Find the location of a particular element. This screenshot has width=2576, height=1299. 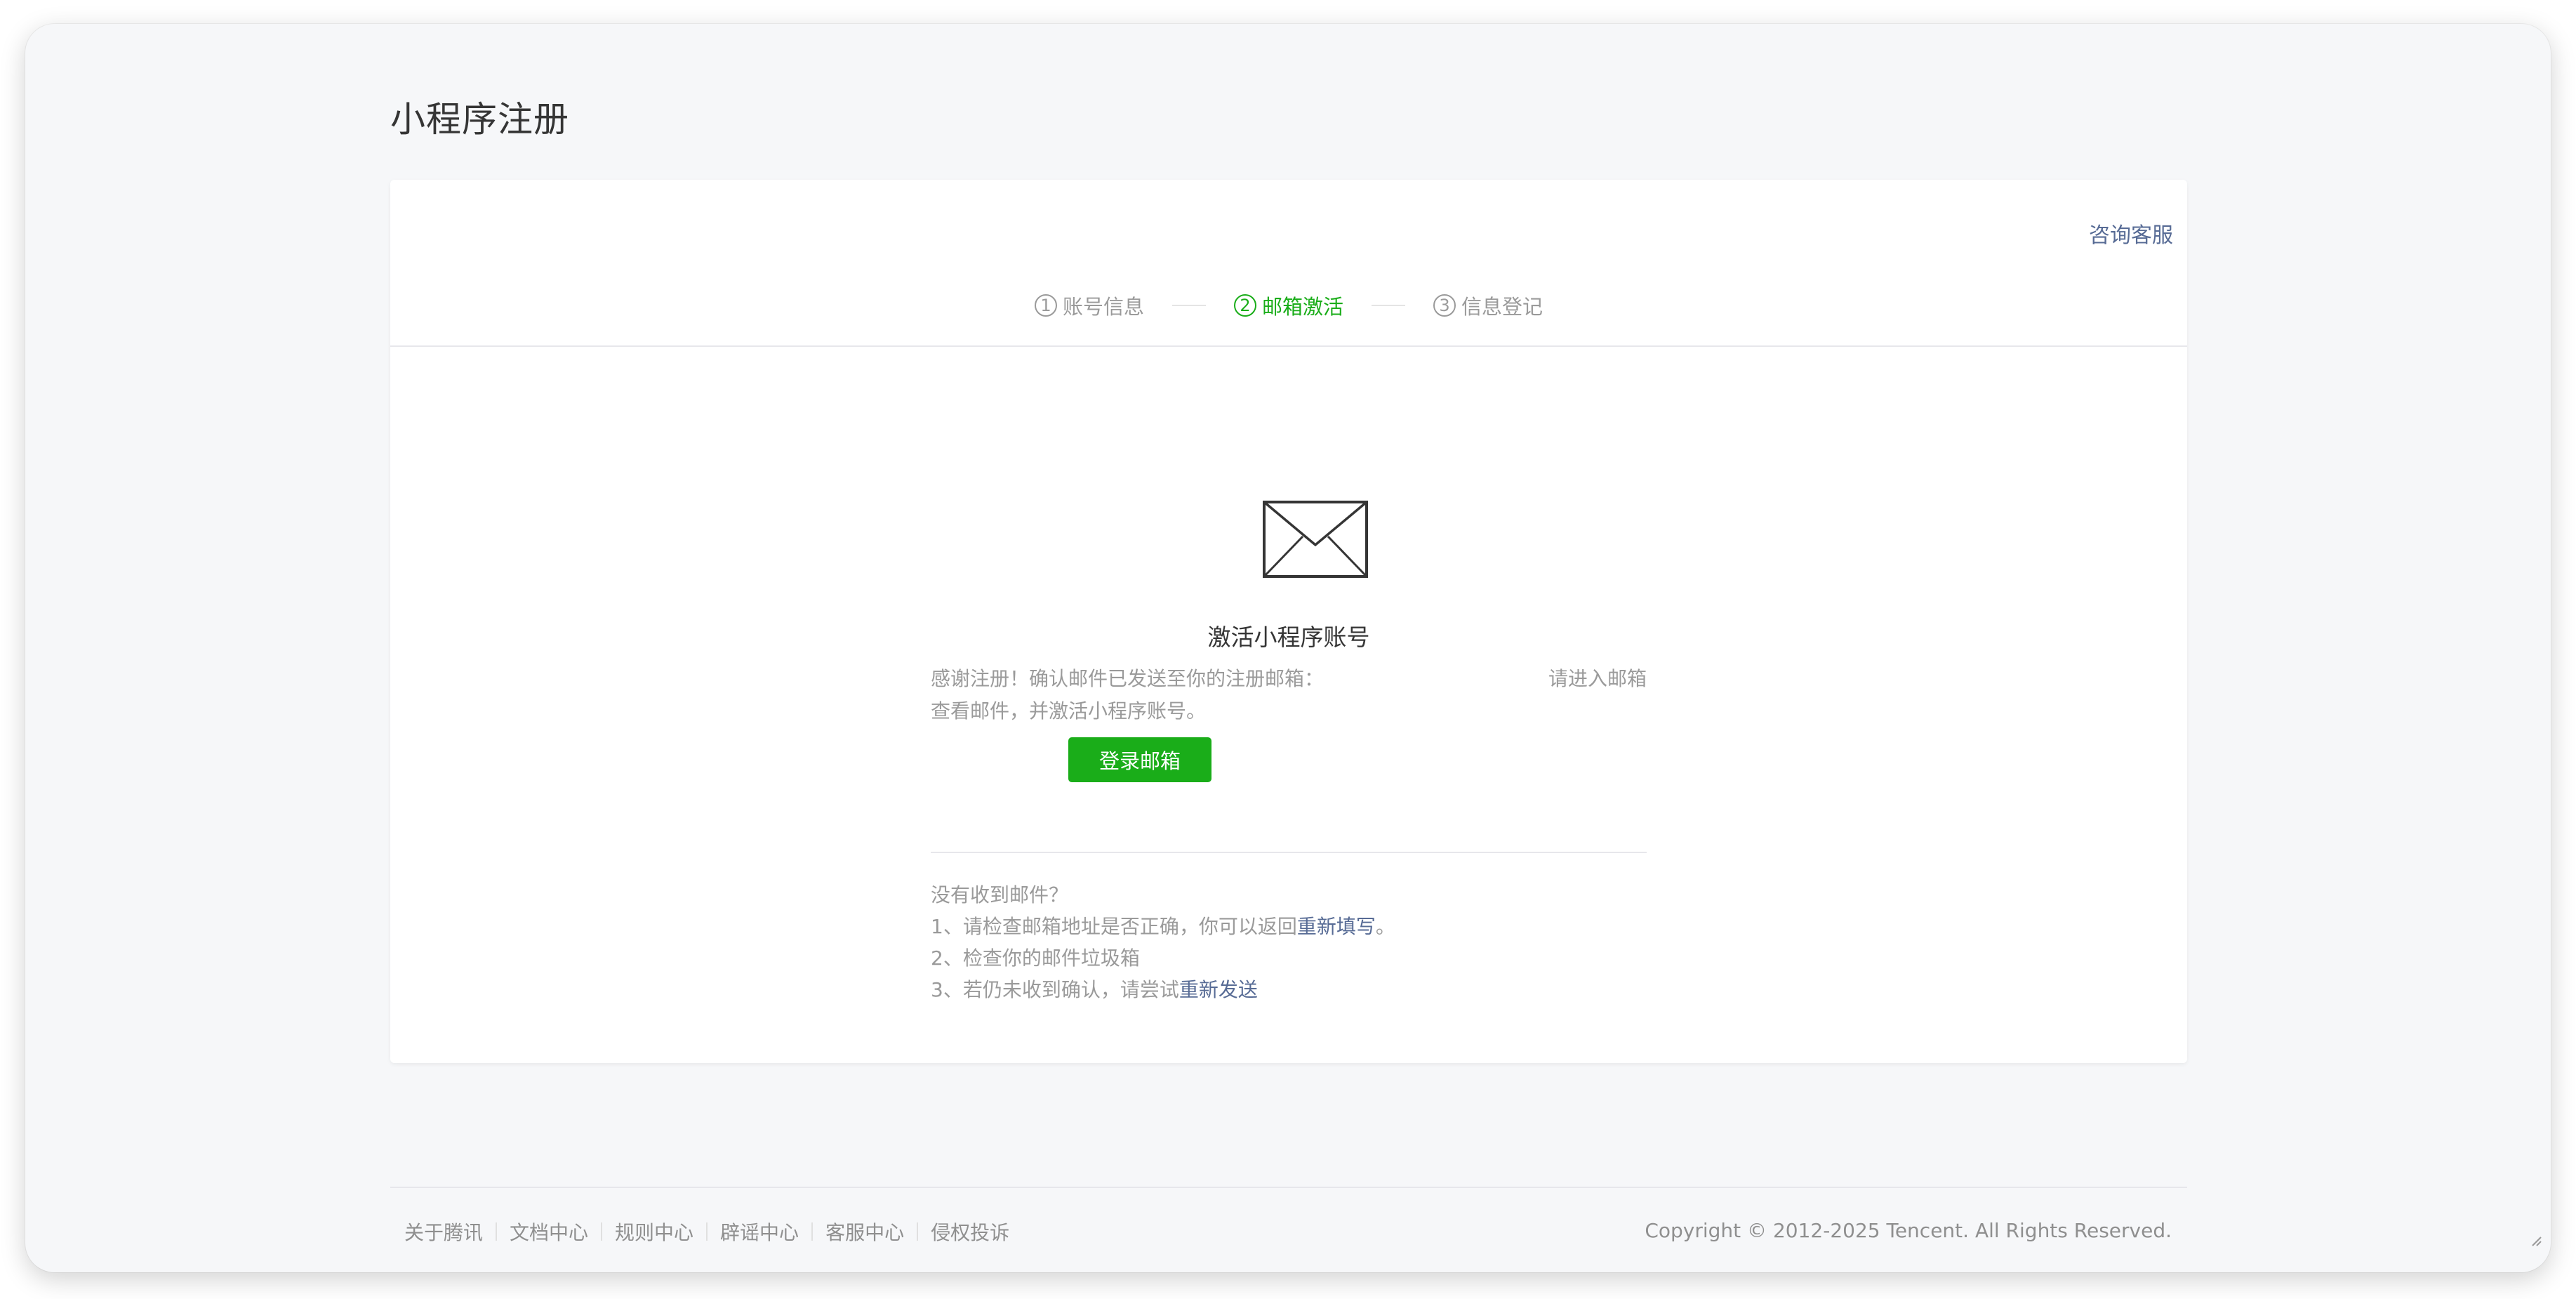

rewrite-link: 重新填写 is located at coordinates (1336, 927).